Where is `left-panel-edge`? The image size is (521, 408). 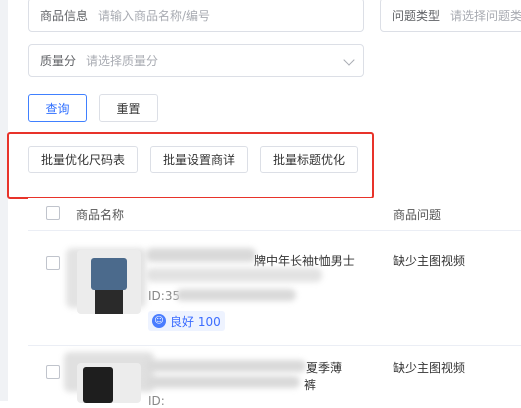
left-panel-edge is located at coordinates (4, 200).